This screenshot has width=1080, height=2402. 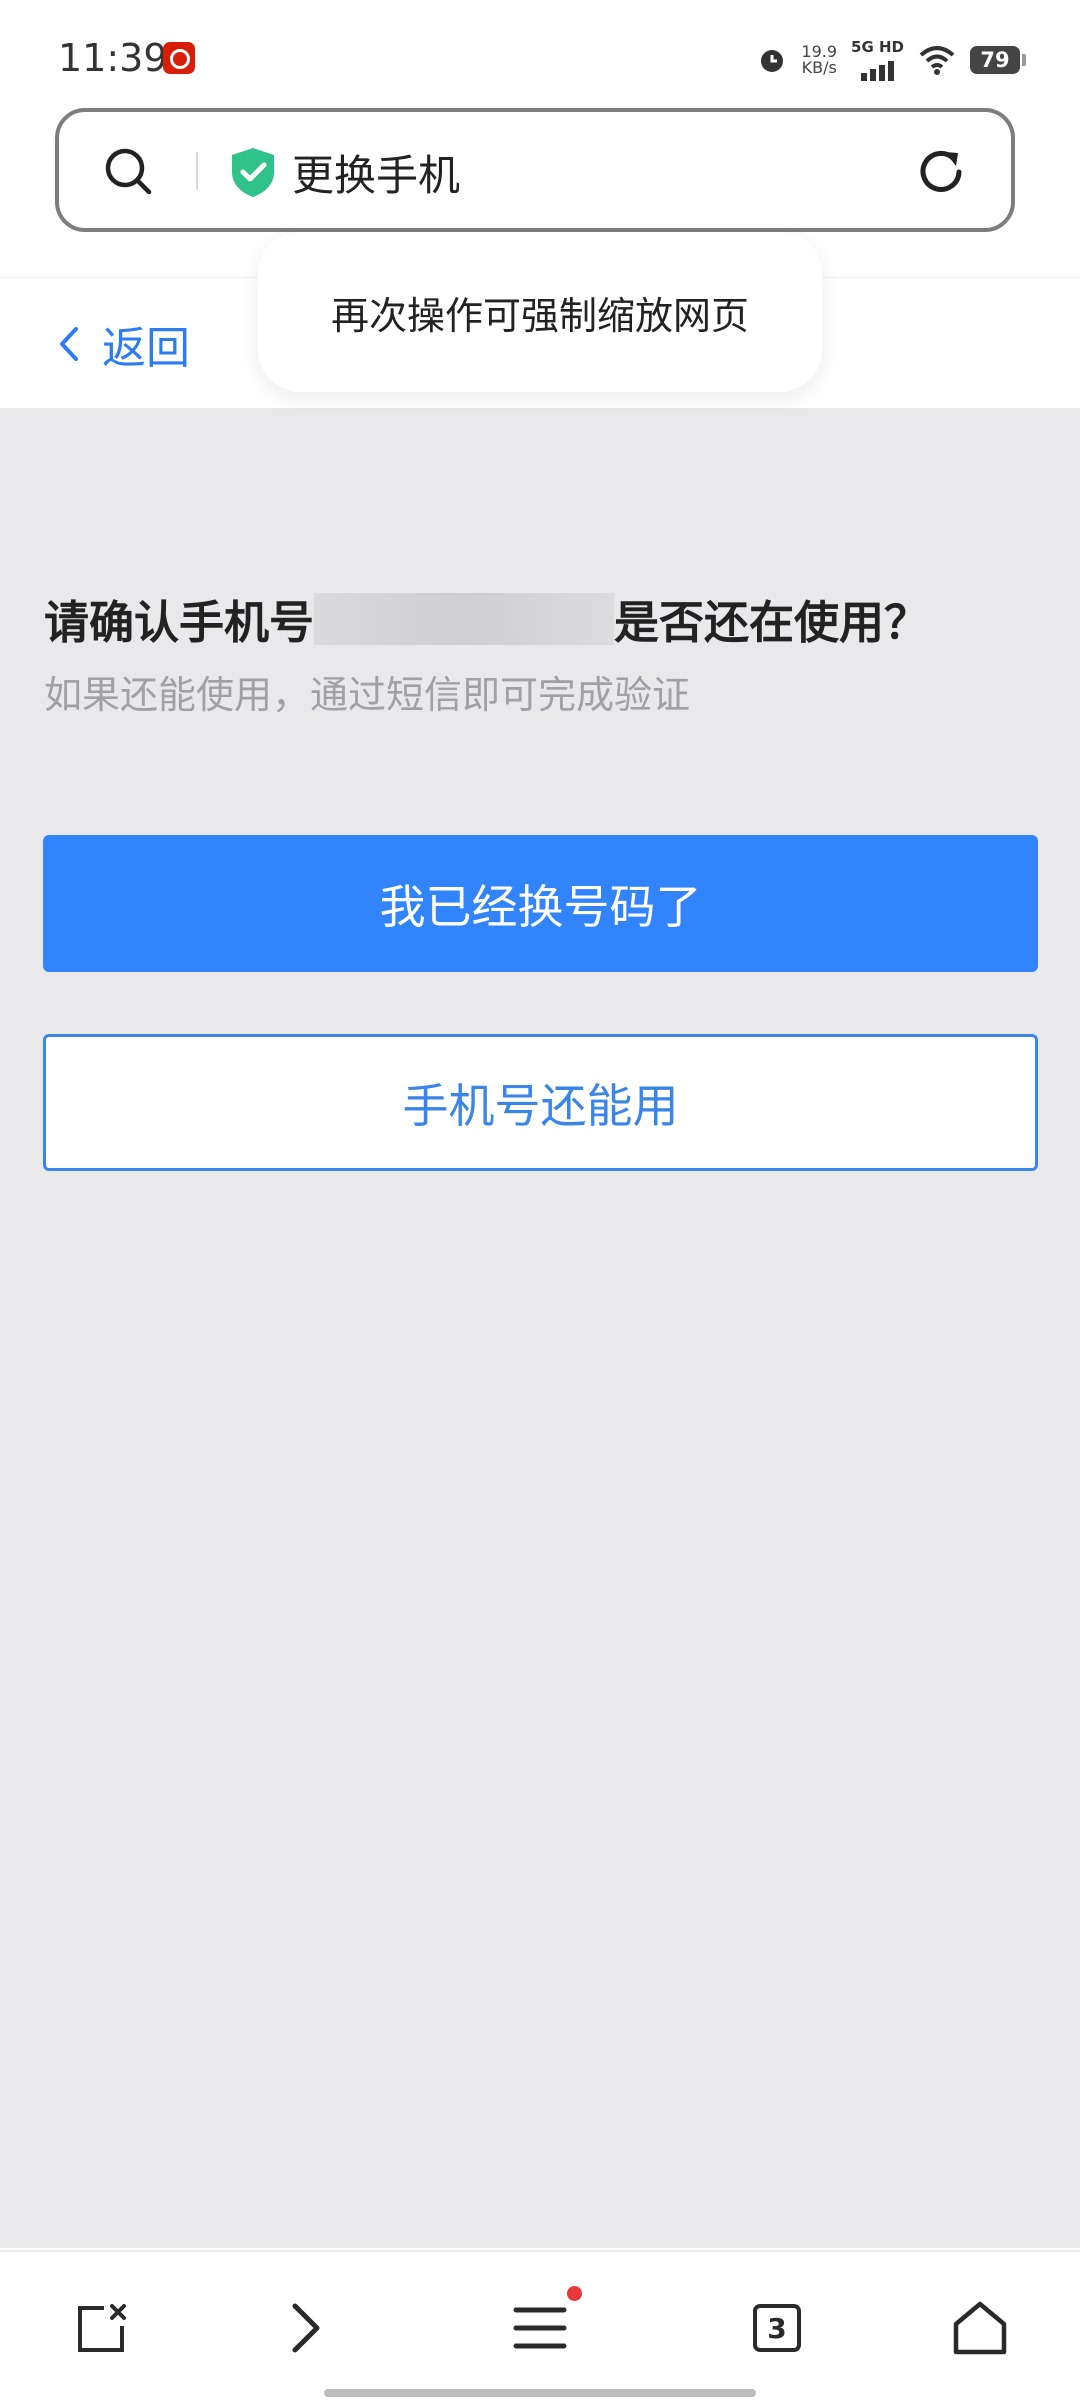 I want to click on status-time: 11:39, so click(x=113, y=58).